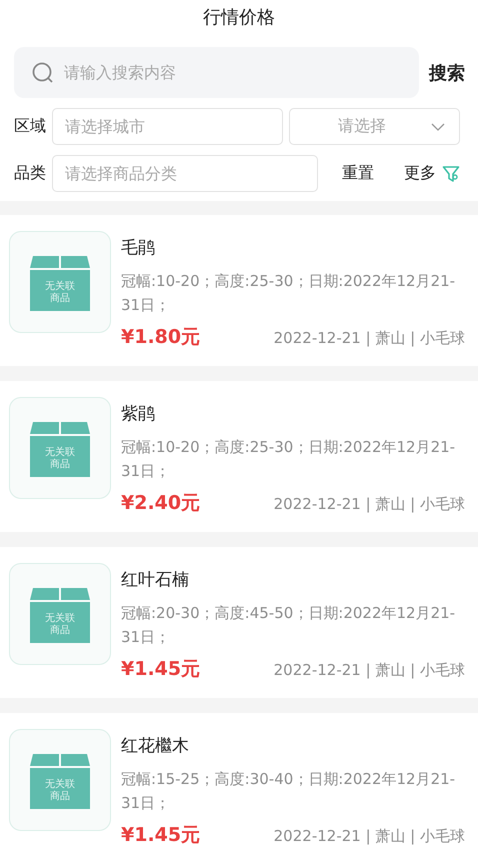 The image size is (478, 850). Describe the element at coordinates (438, 126) in the screenshot. I see `chevron-down-icon` at that location.